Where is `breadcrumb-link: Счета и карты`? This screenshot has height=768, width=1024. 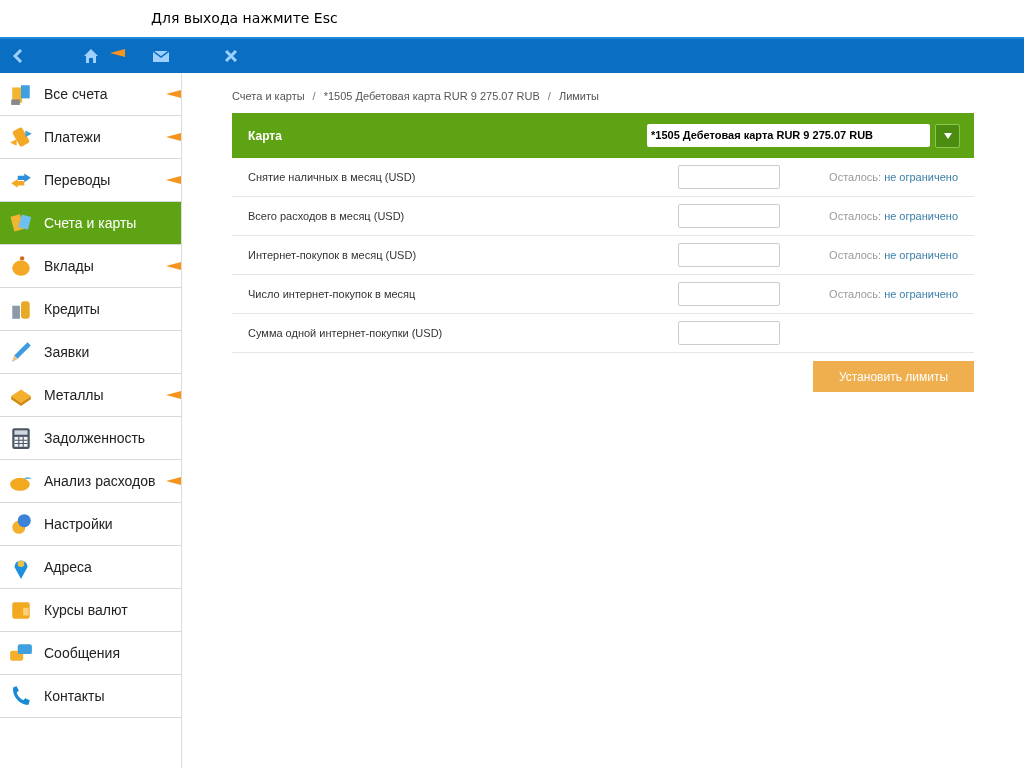 breadcrumb-link: Счета и карты is located at coordinates (268, 96).